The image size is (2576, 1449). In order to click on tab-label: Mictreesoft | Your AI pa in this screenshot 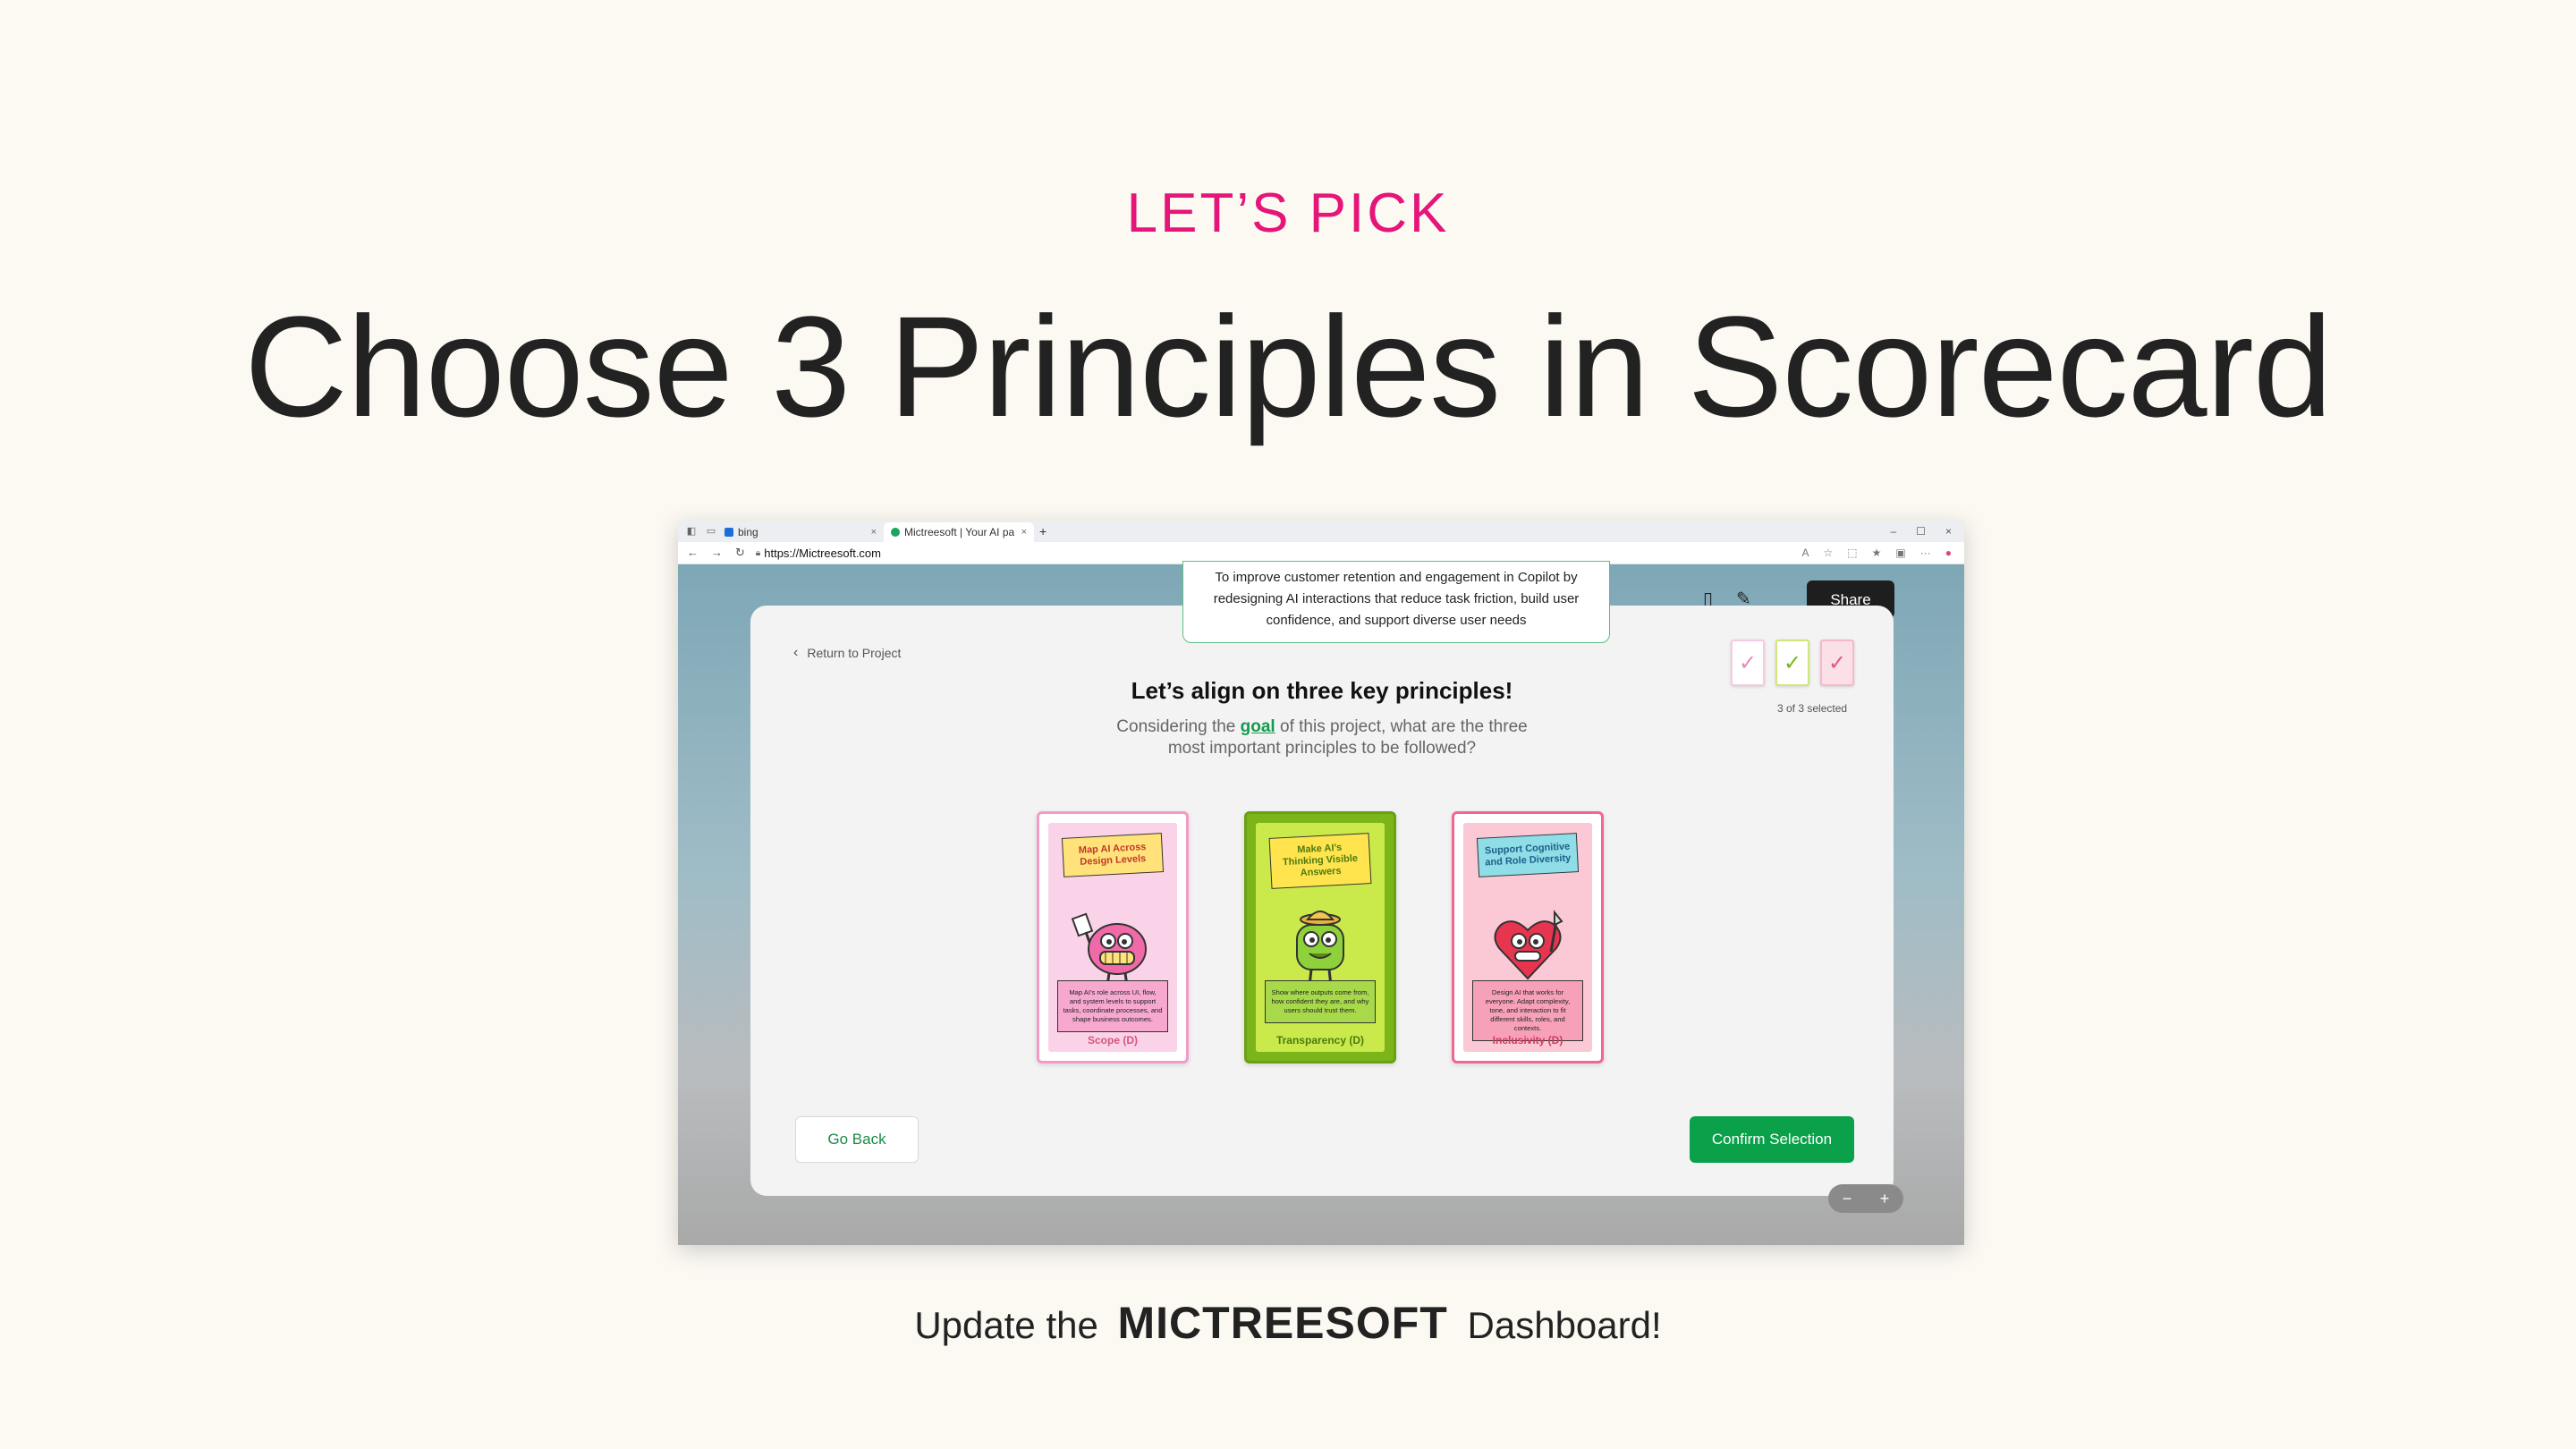, I will do `click(959, 532)`.